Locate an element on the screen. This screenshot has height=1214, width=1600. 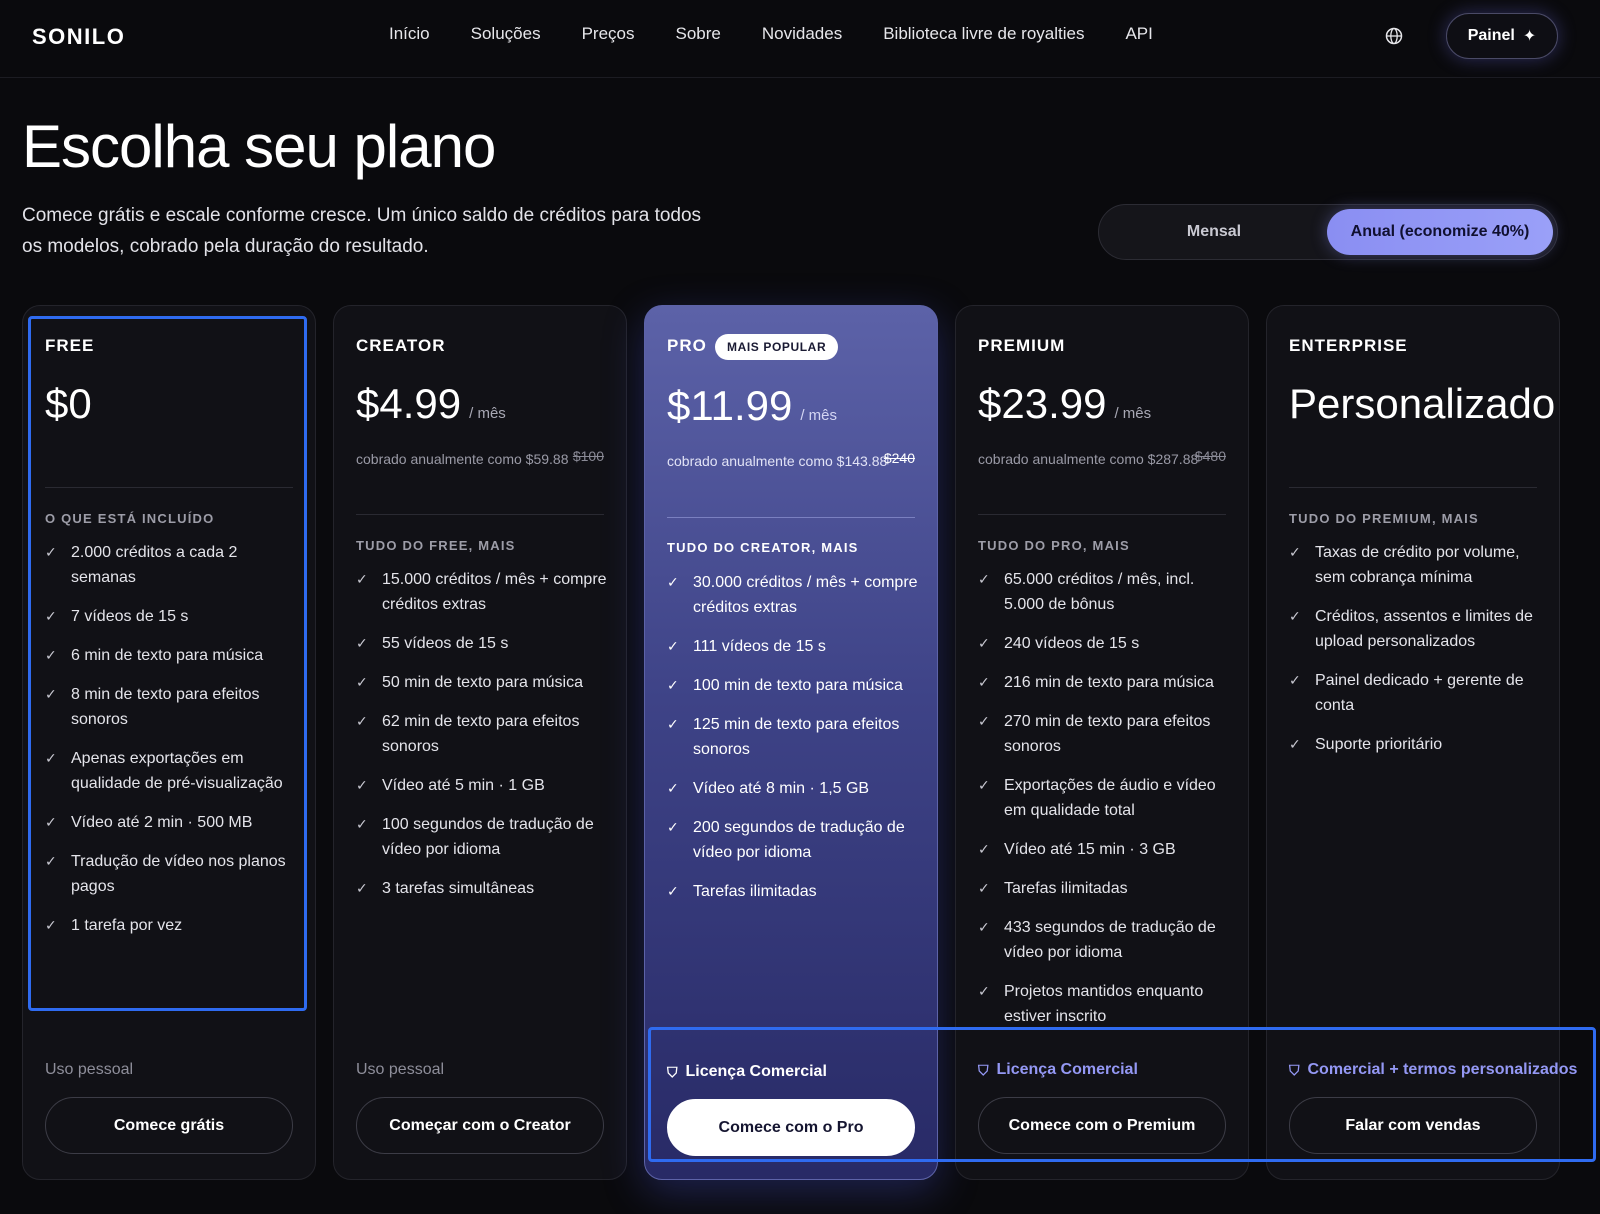
feature-item: ✓ 7 vídeos de 15 s is located at coordinates (171, 616).